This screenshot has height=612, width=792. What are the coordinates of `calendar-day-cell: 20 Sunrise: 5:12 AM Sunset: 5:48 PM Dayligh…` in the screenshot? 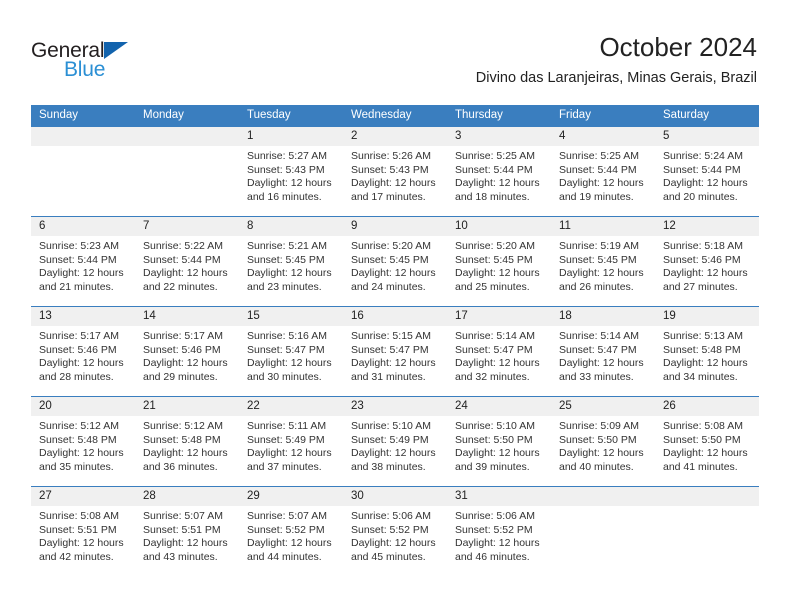 It's located at (83, 441).